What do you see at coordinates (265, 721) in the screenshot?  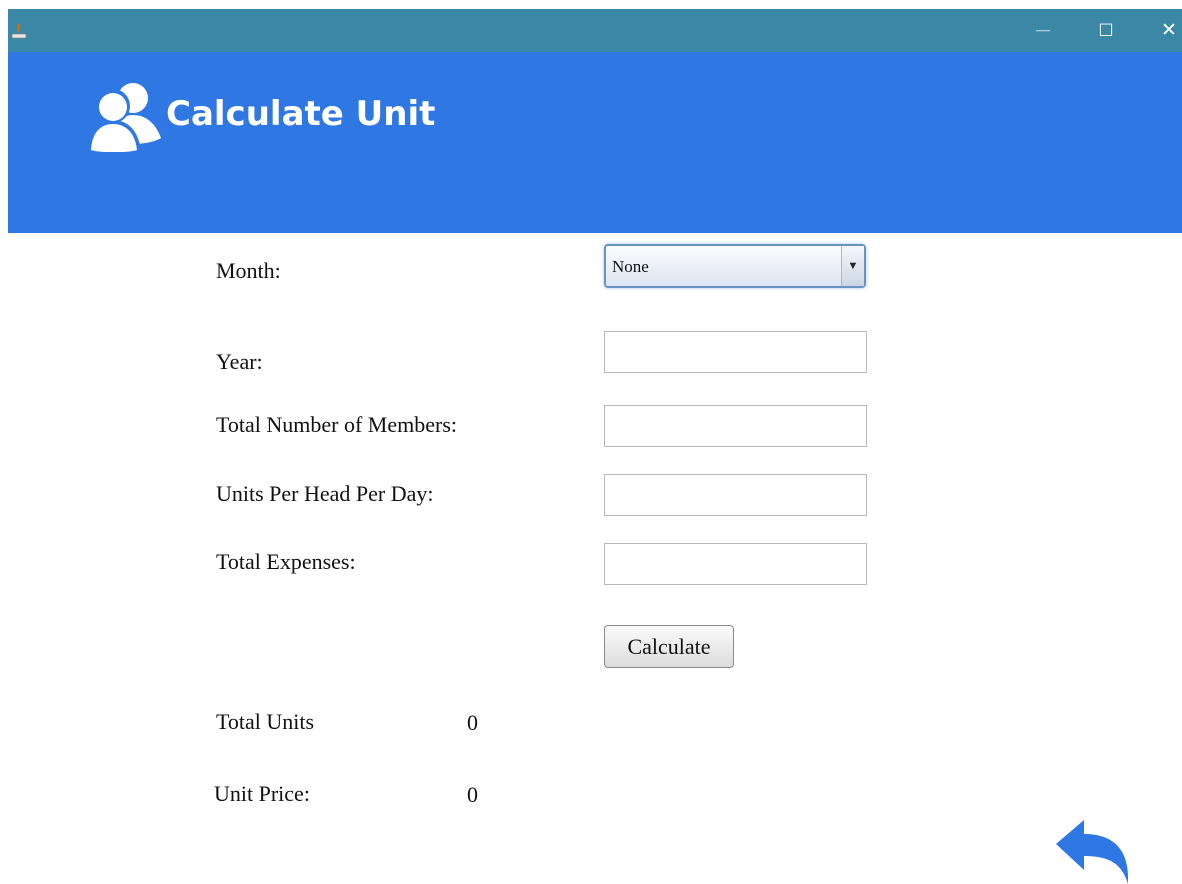 I see `total-units-label: Total Units` at bounding box center [265, 721].